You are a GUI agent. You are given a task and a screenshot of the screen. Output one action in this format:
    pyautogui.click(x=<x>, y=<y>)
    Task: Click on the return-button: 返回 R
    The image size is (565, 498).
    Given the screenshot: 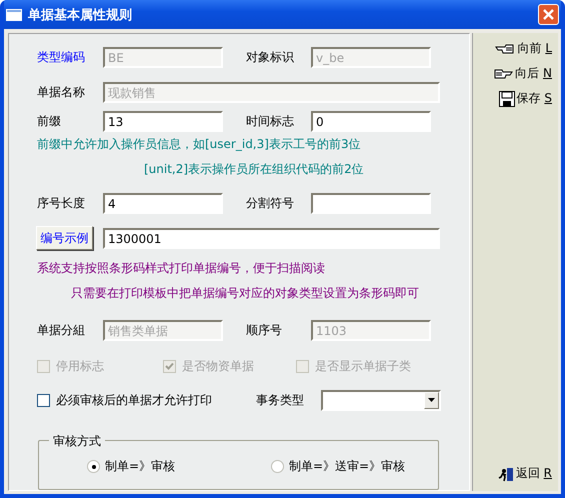 What is the action you would take?
    pyautogui.click(x=525, y=473)
    